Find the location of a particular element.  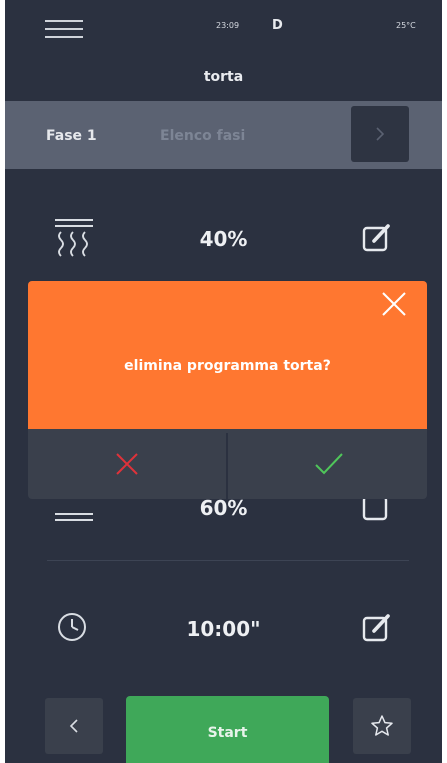

confirm-button is located at coordinates (327, 464).